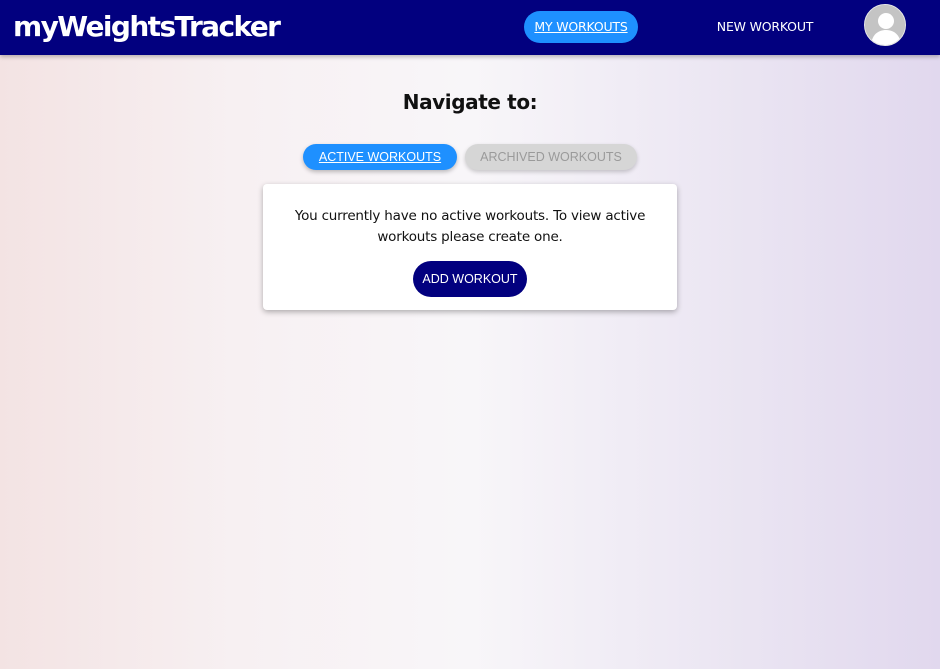 This screenshot has height=669, width=940. Describe the element at coordinates (765, 27) in the screenshot. I see `nav-new-workout-link: NEW WORKOUT` at that location.